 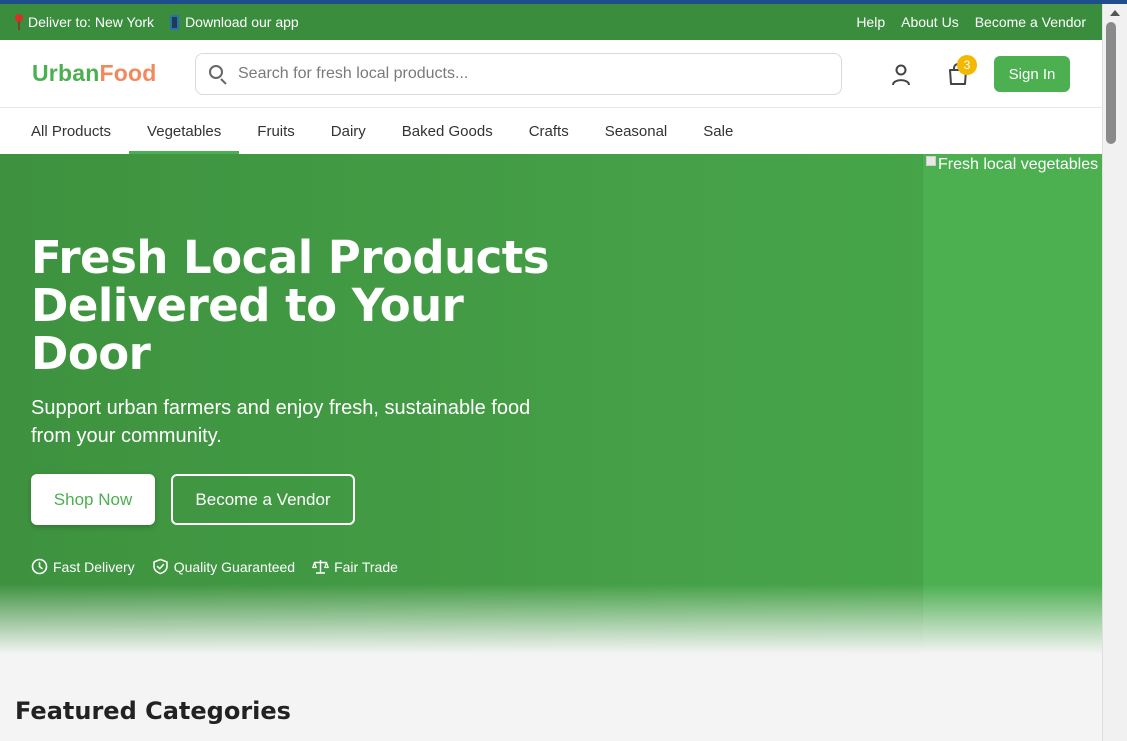 I want to click on shield-check-icon, so click(x=160, y=566).